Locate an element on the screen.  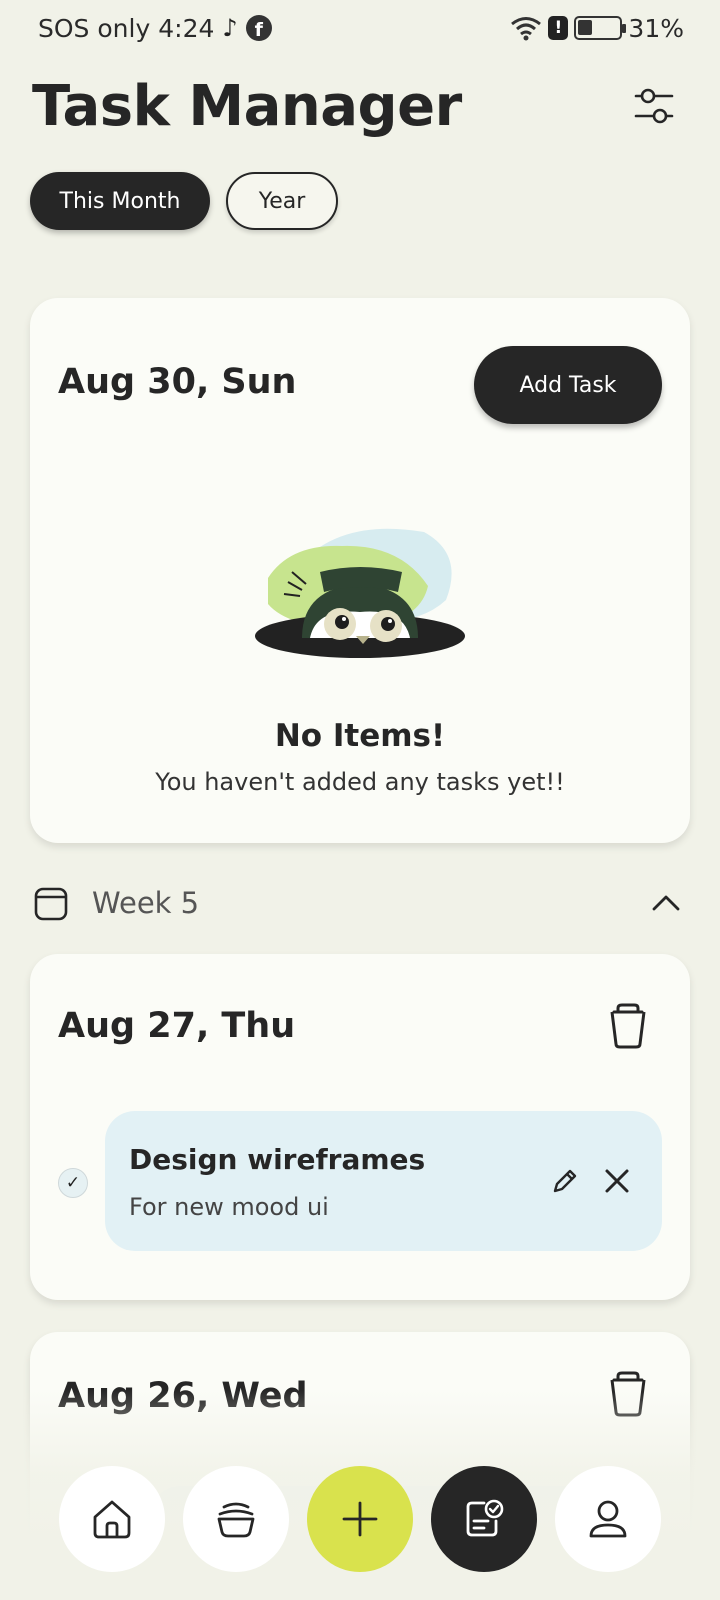
chevron-up-icon is located at coordinates (666, 903).